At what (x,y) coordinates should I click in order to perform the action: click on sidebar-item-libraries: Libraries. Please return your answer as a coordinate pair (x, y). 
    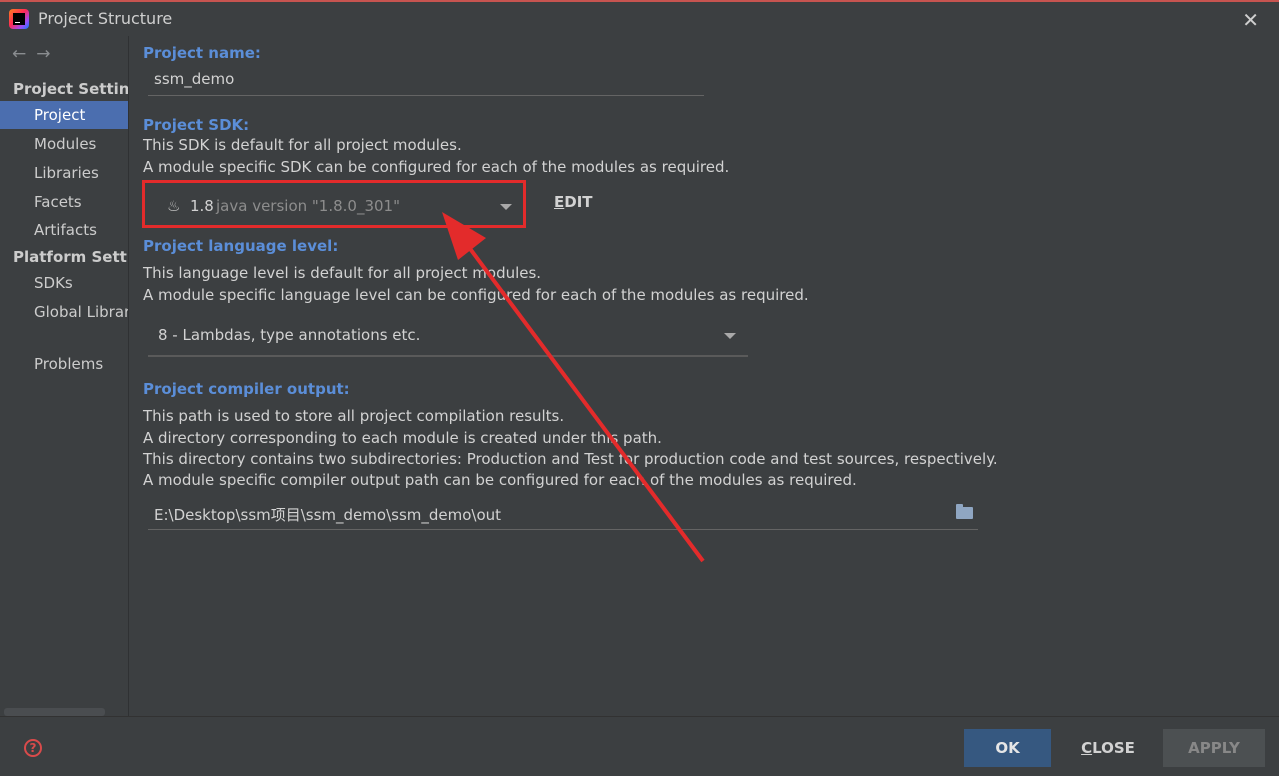
    Looking at the image, I should click on (64, 173).